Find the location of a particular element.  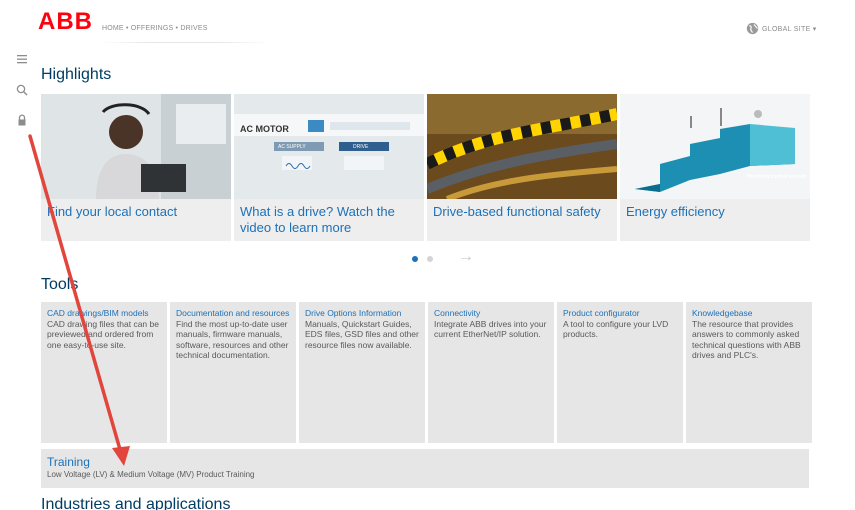

search-icon is located at coordinates (22, 90).